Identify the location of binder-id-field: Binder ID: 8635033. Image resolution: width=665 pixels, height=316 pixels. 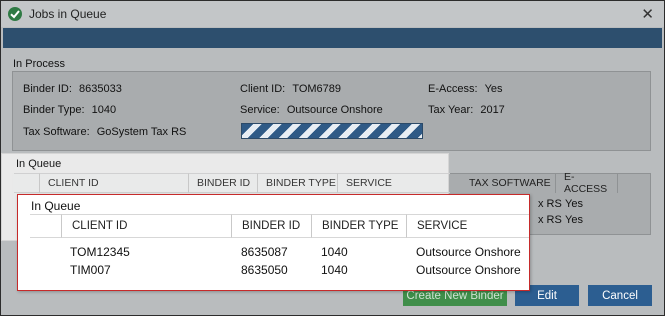
(72, 89).